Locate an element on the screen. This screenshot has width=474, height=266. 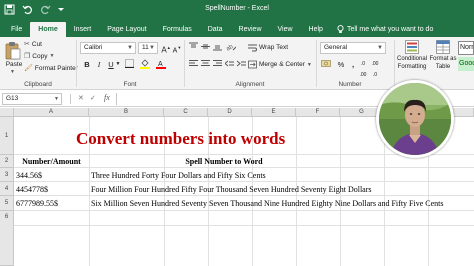
amount-cell: 4454778$ is located at coordinates (32, 189).